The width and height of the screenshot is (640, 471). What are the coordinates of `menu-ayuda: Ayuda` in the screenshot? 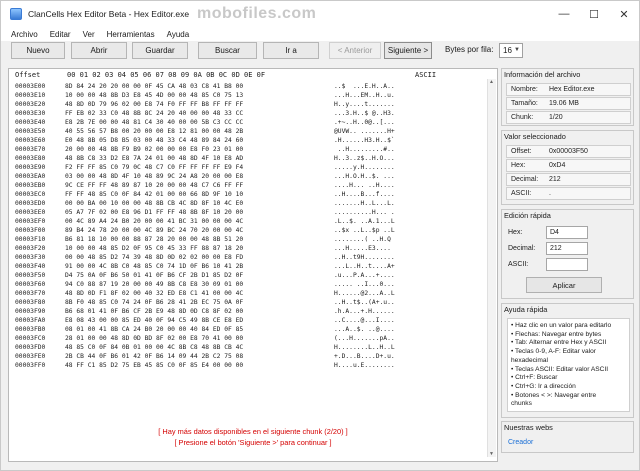 It's located at (178, 34).